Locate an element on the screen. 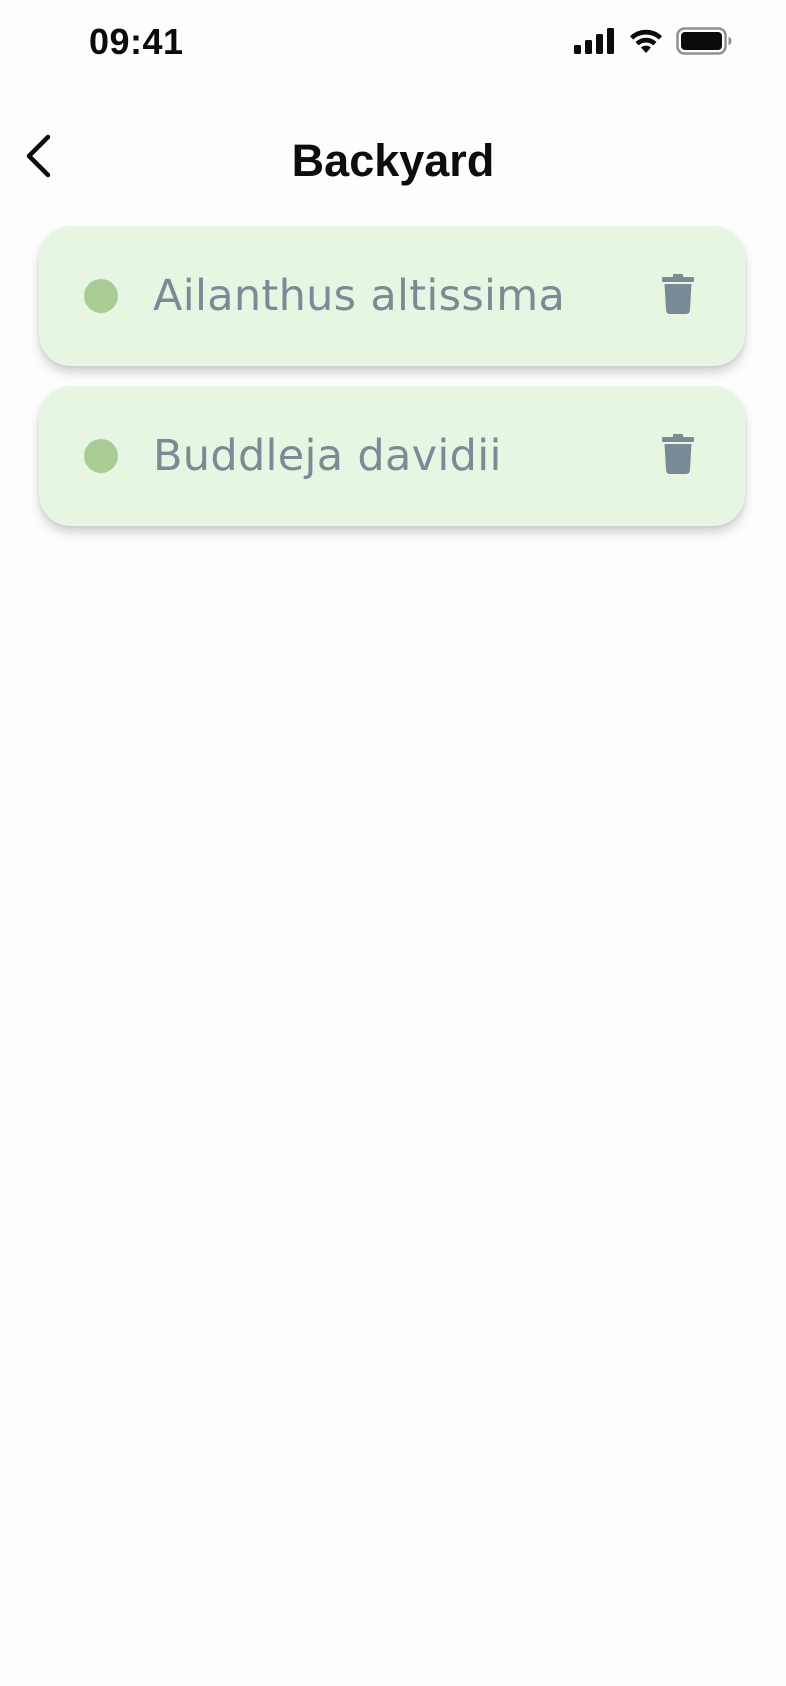 The image size is (786, 1686). plant-name: Ailanthus altissima is located at coordinates (359, 296).